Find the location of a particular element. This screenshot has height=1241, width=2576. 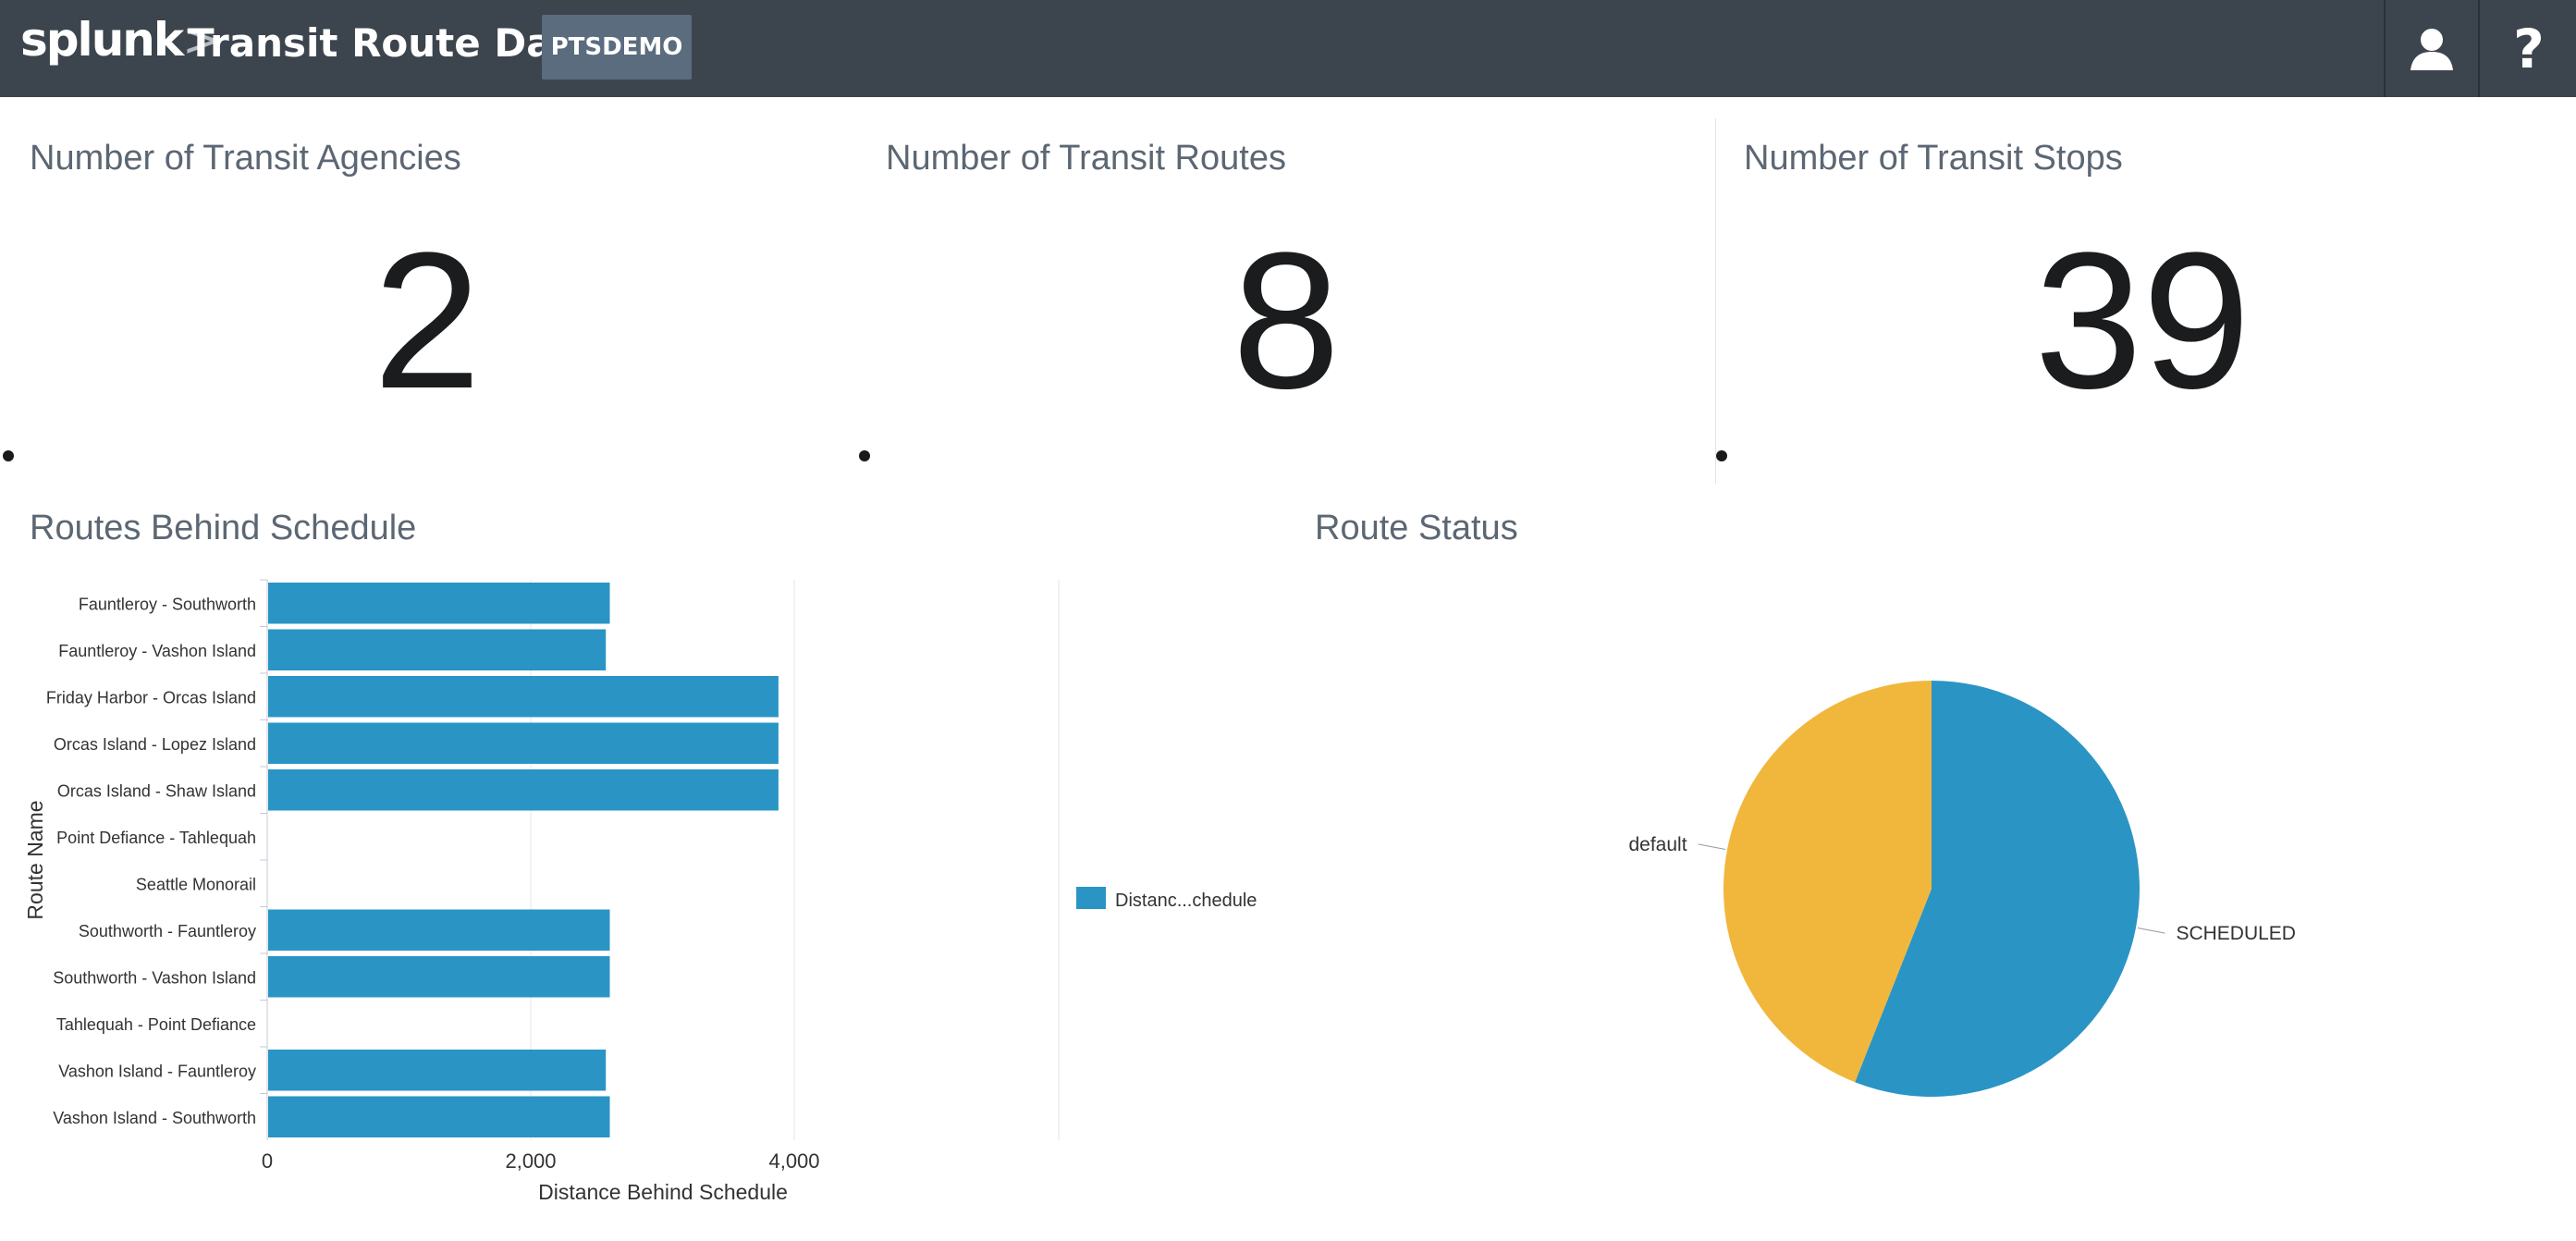

help-button: ? is located at coordinates (2527, 48).